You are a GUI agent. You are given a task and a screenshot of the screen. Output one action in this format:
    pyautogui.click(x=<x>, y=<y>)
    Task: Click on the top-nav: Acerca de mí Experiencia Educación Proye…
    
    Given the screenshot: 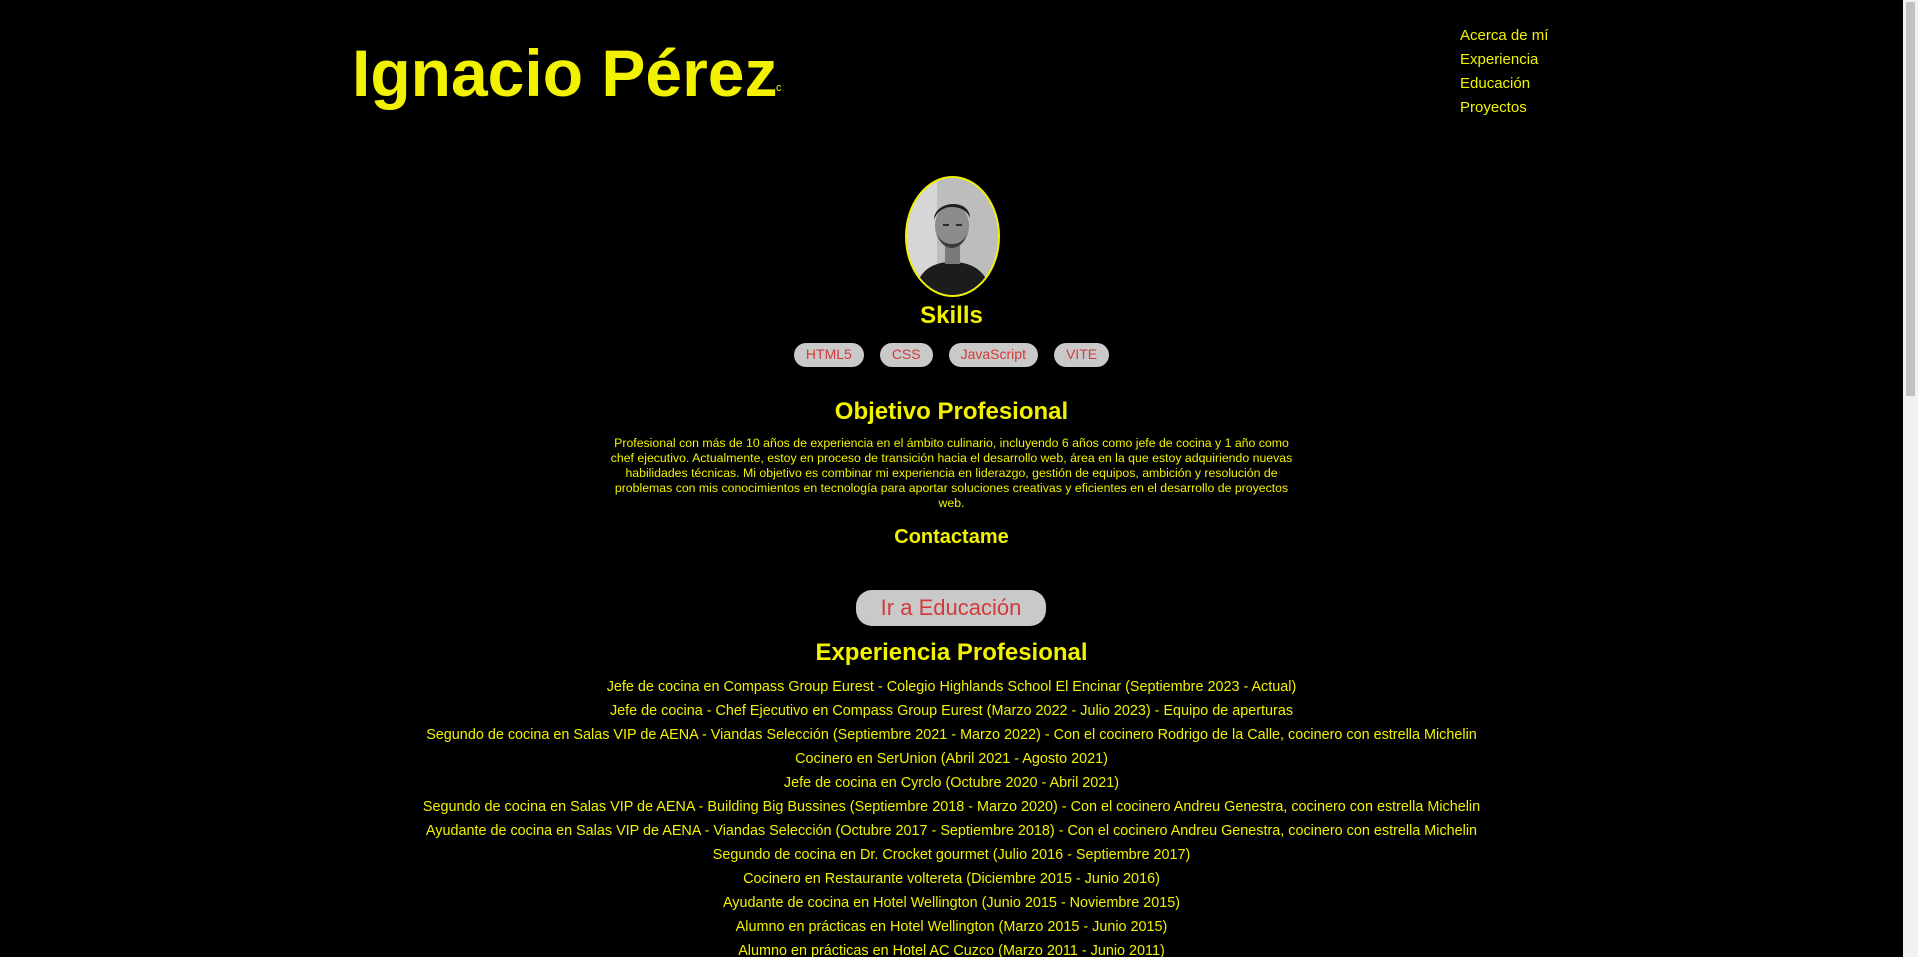 What is the action you would take?
    pyautogui.click(x=1504, y=72)
    